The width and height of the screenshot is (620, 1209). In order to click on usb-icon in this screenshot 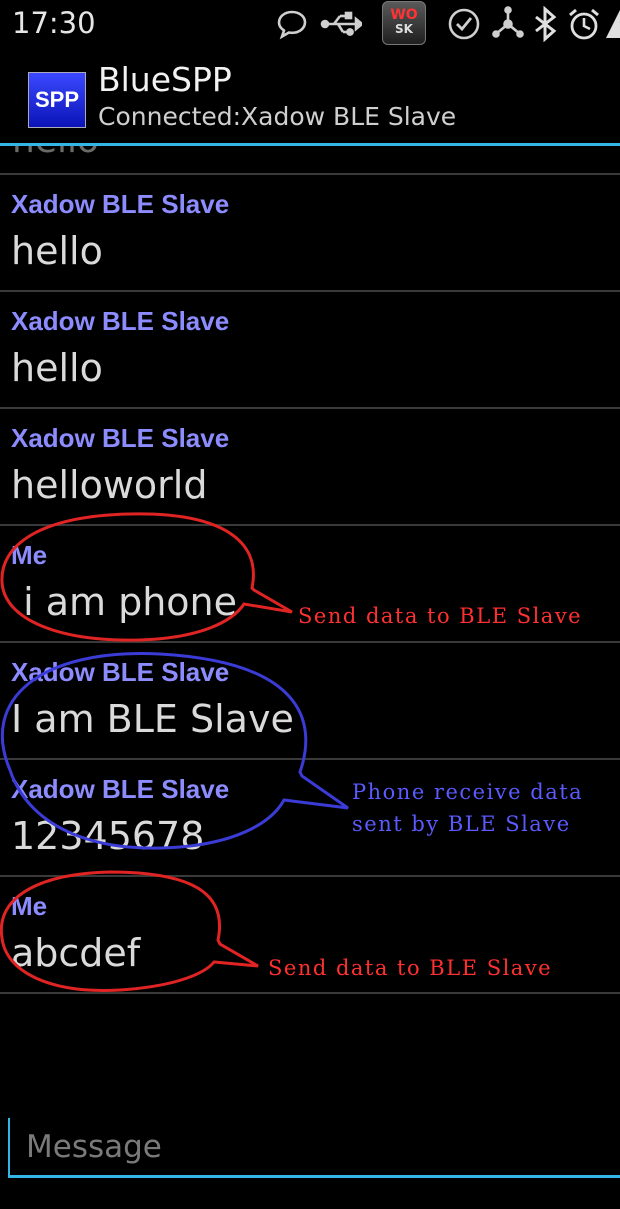, I will do `click(341, 24)`.